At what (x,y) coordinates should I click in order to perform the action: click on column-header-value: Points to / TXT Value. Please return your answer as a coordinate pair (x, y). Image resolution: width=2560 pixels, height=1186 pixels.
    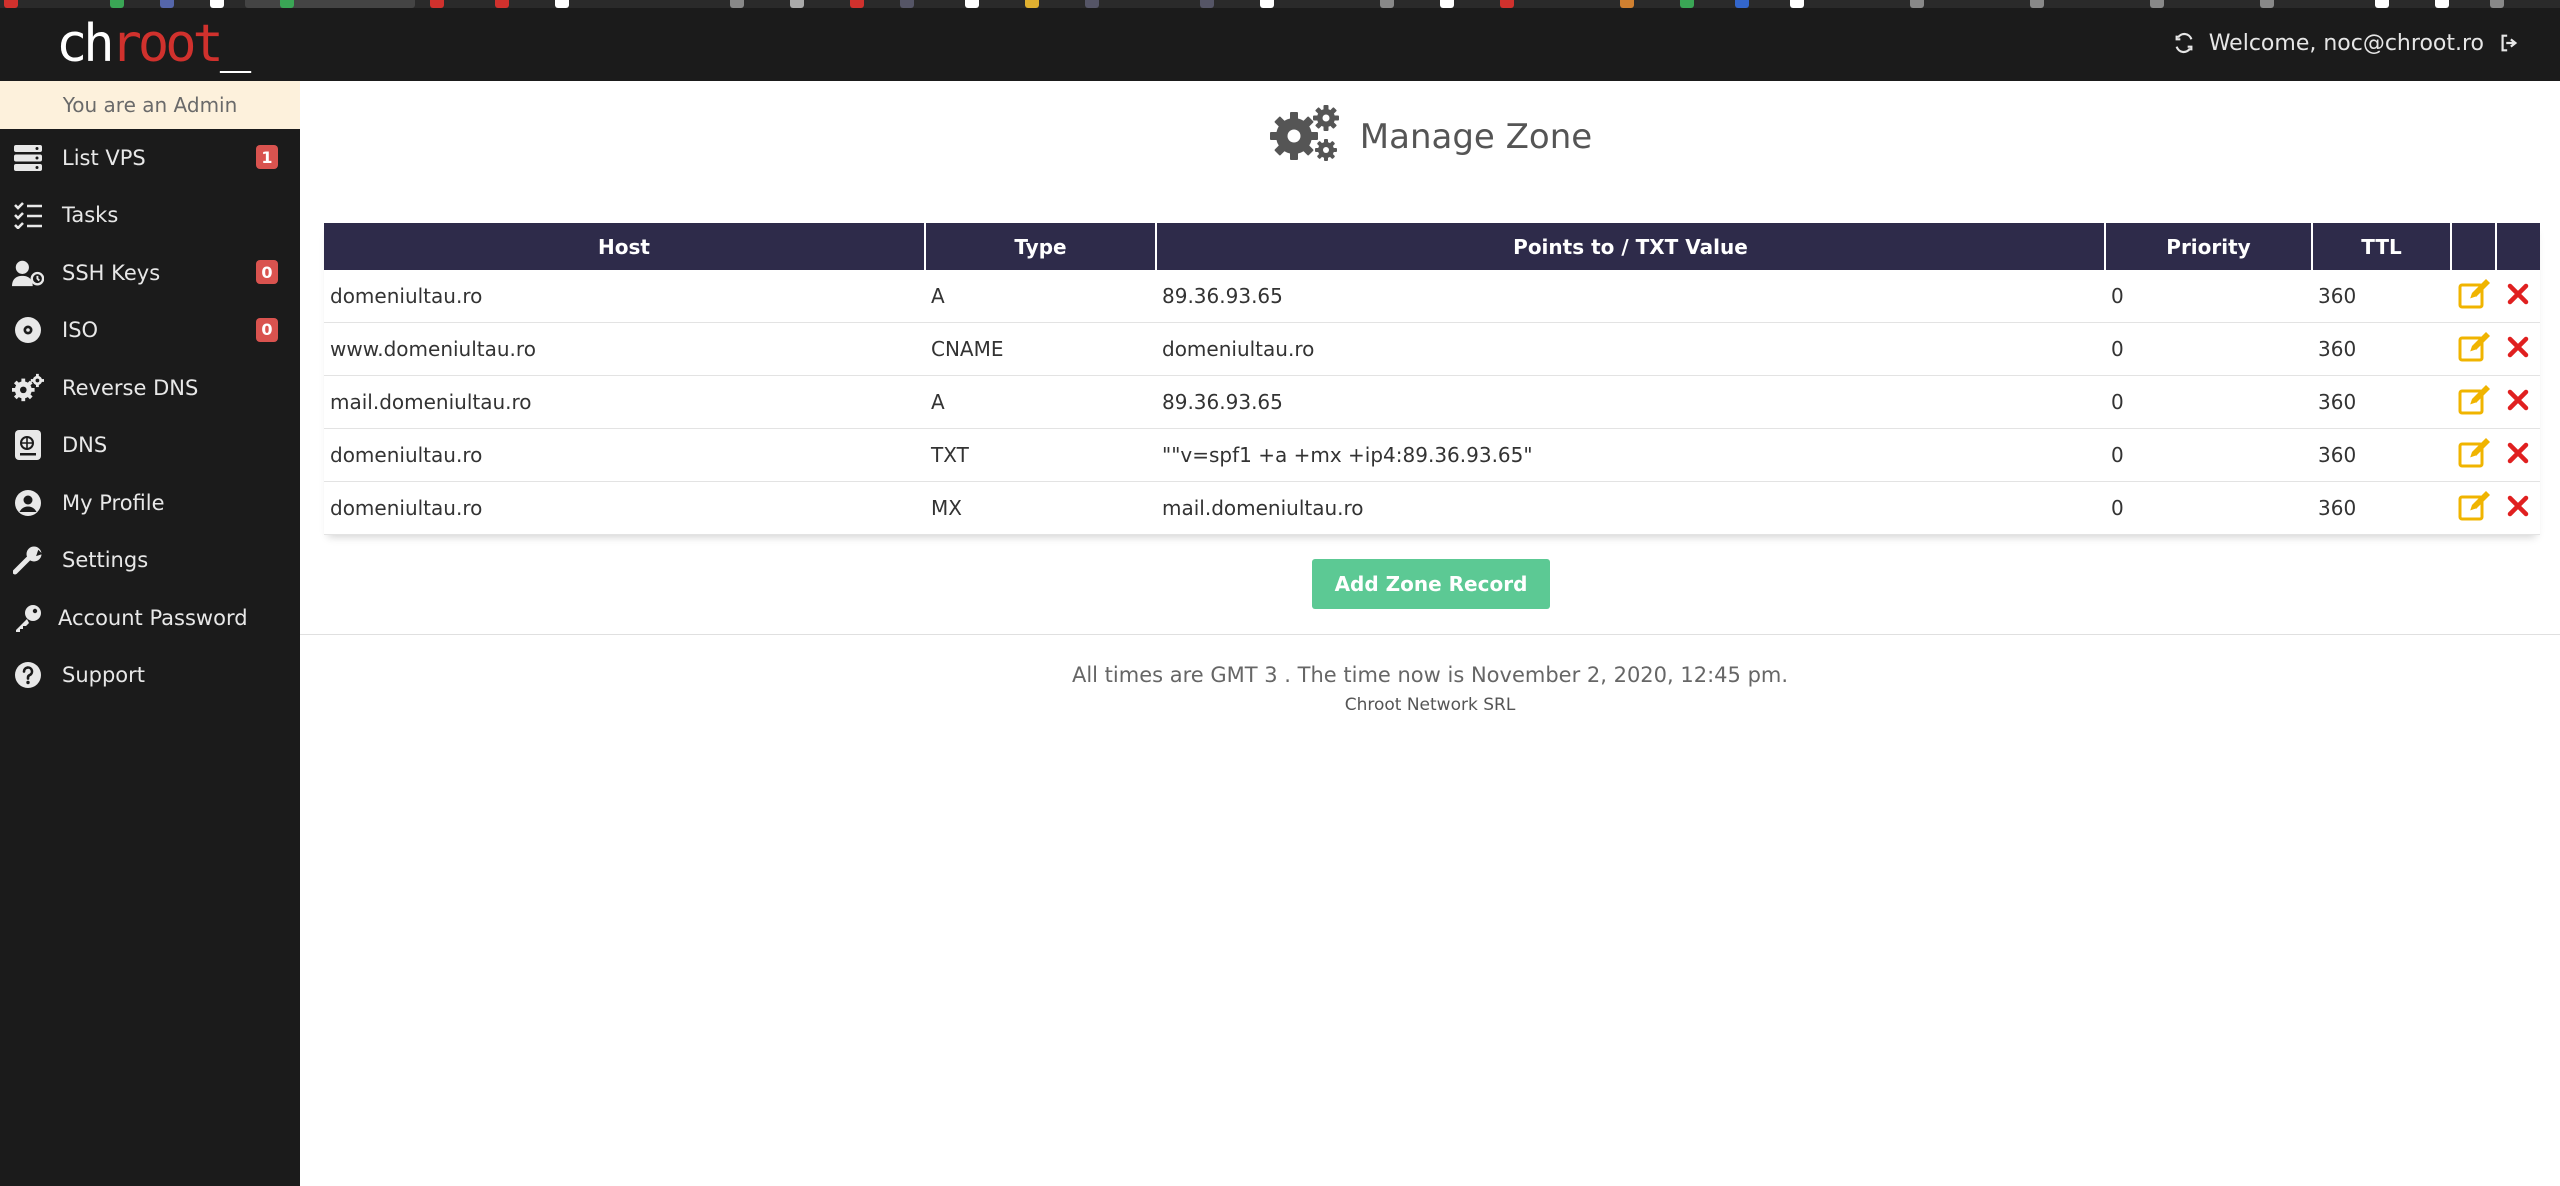
    Looking at the image, I should click on (1631, 246).